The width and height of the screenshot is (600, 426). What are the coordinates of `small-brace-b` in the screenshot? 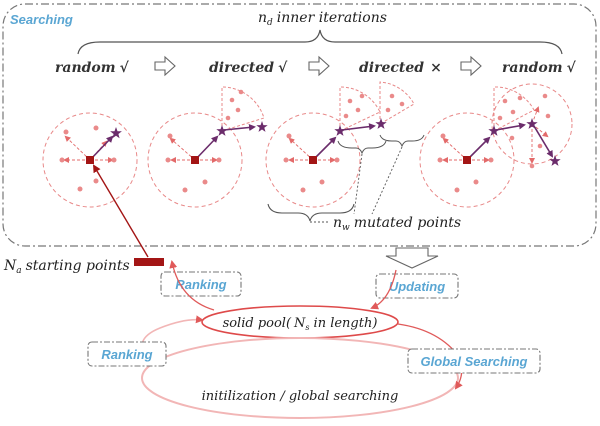 It's located at (402, 141).